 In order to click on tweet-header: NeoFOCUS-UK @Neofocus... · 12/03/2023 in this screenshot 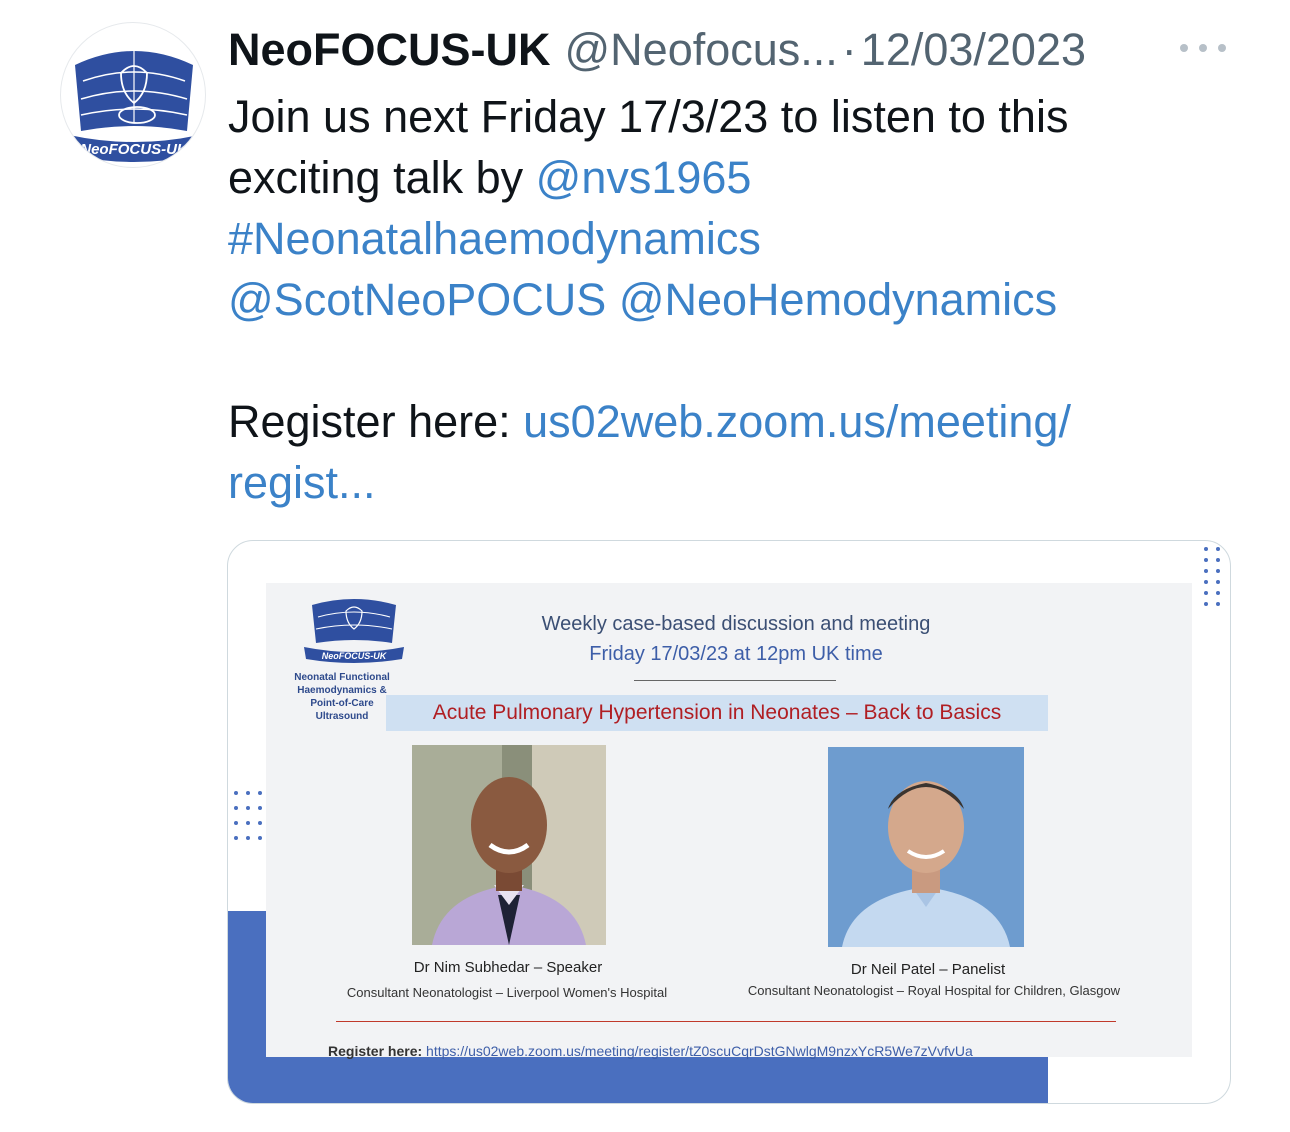, I will do `click(657, 50)`.